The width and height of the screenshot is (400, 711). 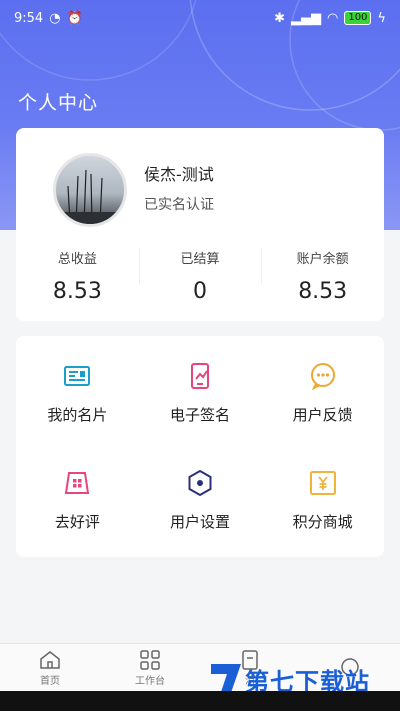 What do you see at coordinates (199, 415) in the screenshot?
I see `menu-label: 电子签名` at bounding box center [199, 415].